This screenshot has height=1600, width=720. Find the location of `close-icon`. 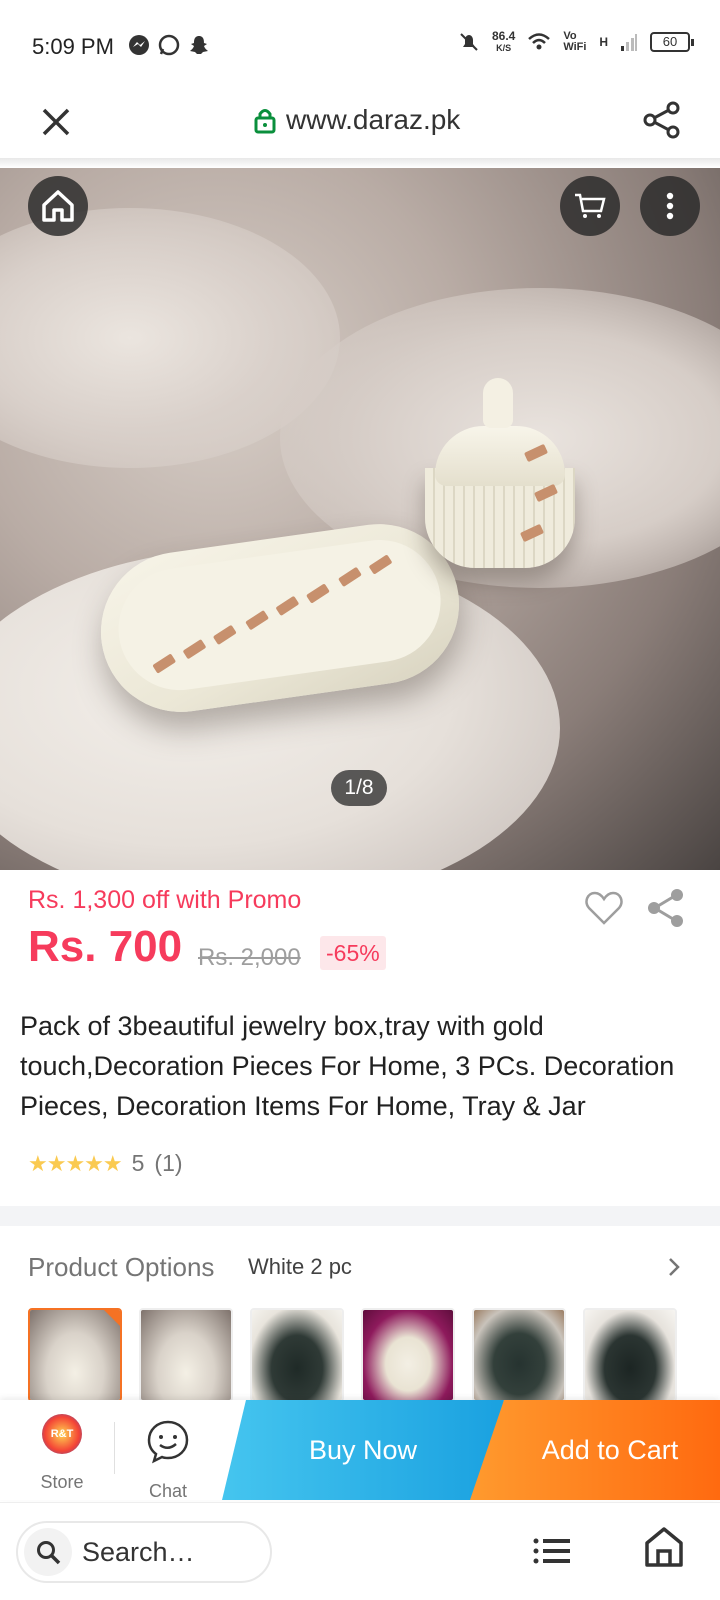

close-icon is located at coordinates (56, 122).